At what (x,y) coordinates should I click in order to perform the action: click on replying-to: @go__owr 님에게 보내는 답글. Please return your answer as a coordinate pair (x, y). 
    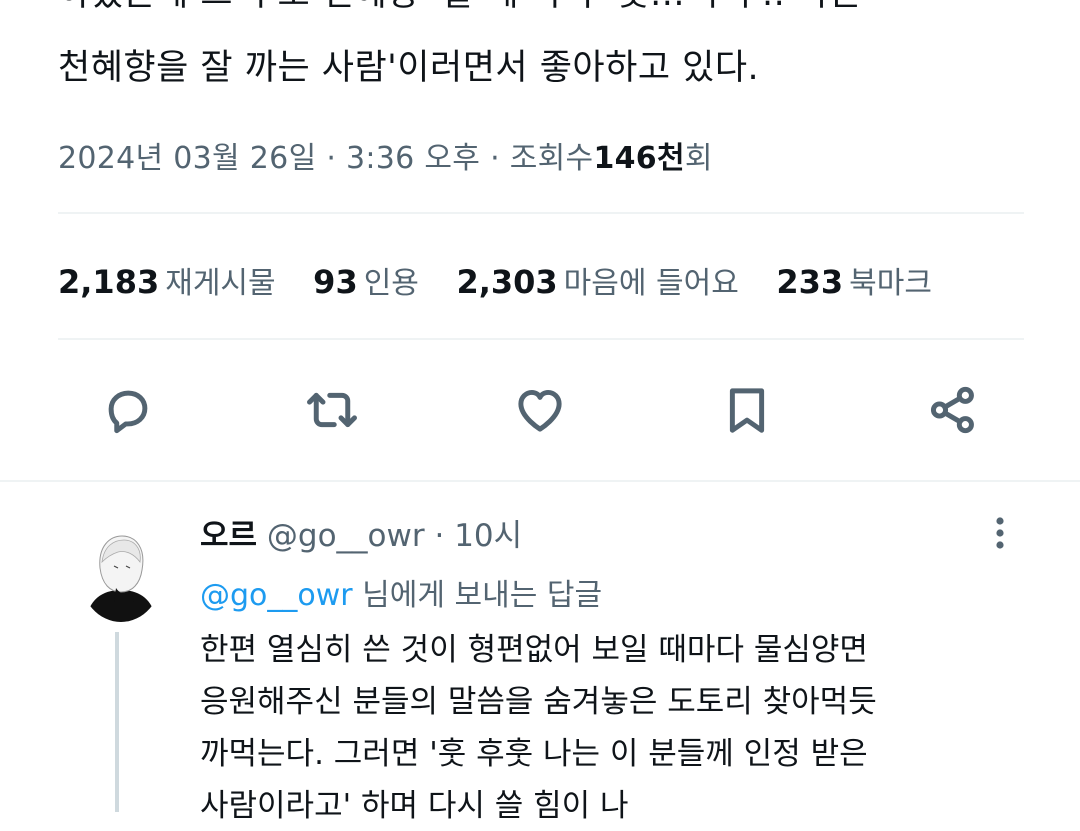
    Looking at the image, I should click on (401, 592).